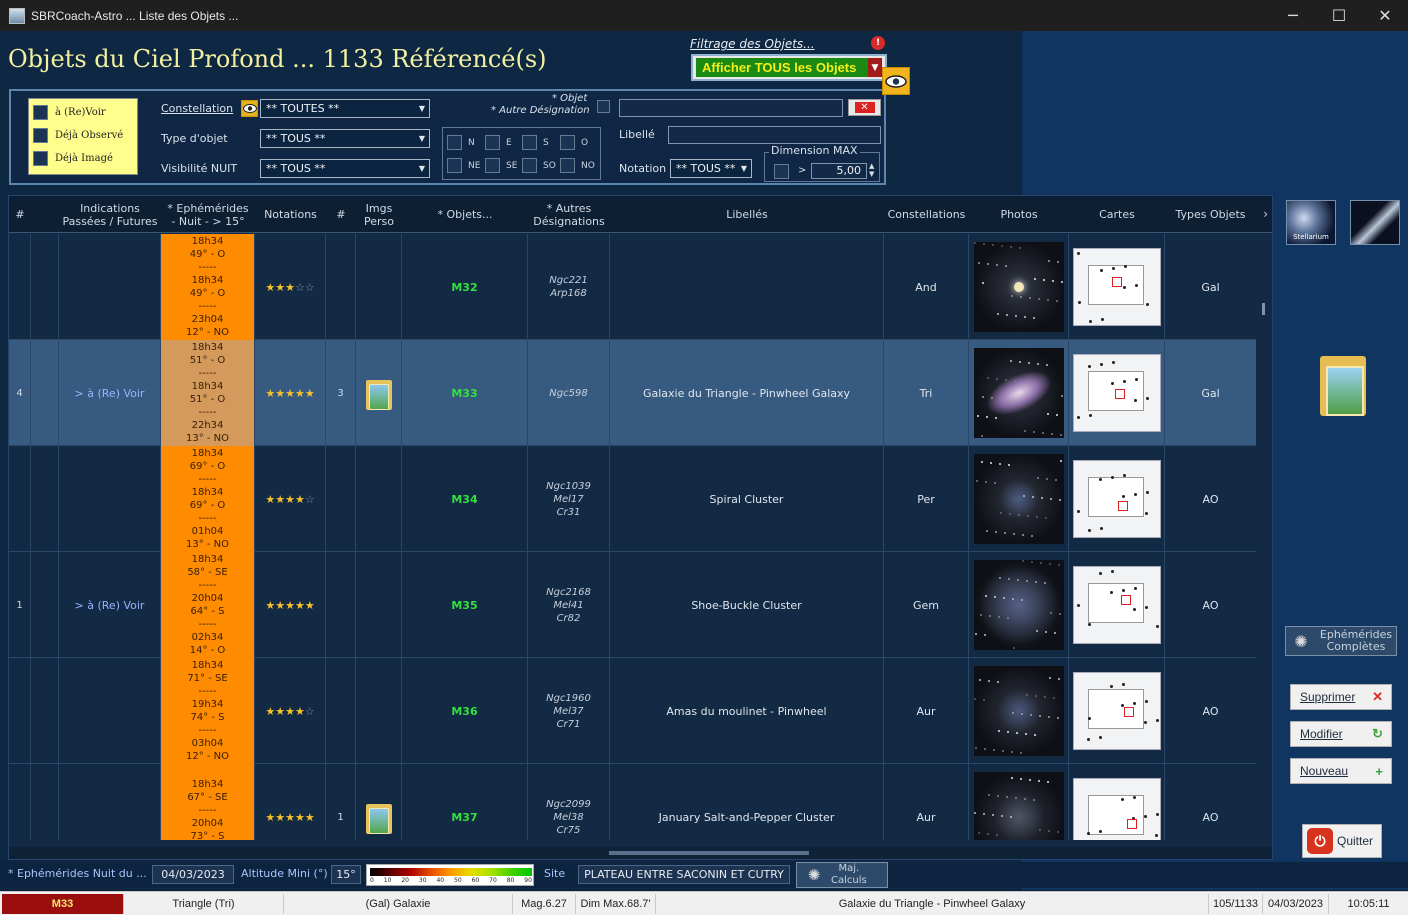 The height and width of the screenshot is (915, 1408). I want to click on legend-revoir: à (Re)Voir, so click(69, 112).